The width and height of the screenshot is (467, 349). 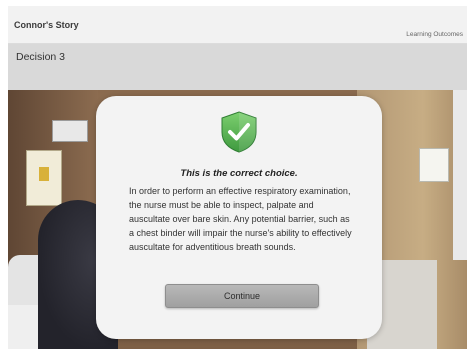 I want to click on story-title: Connor's Story, so click(x=46, y=25).